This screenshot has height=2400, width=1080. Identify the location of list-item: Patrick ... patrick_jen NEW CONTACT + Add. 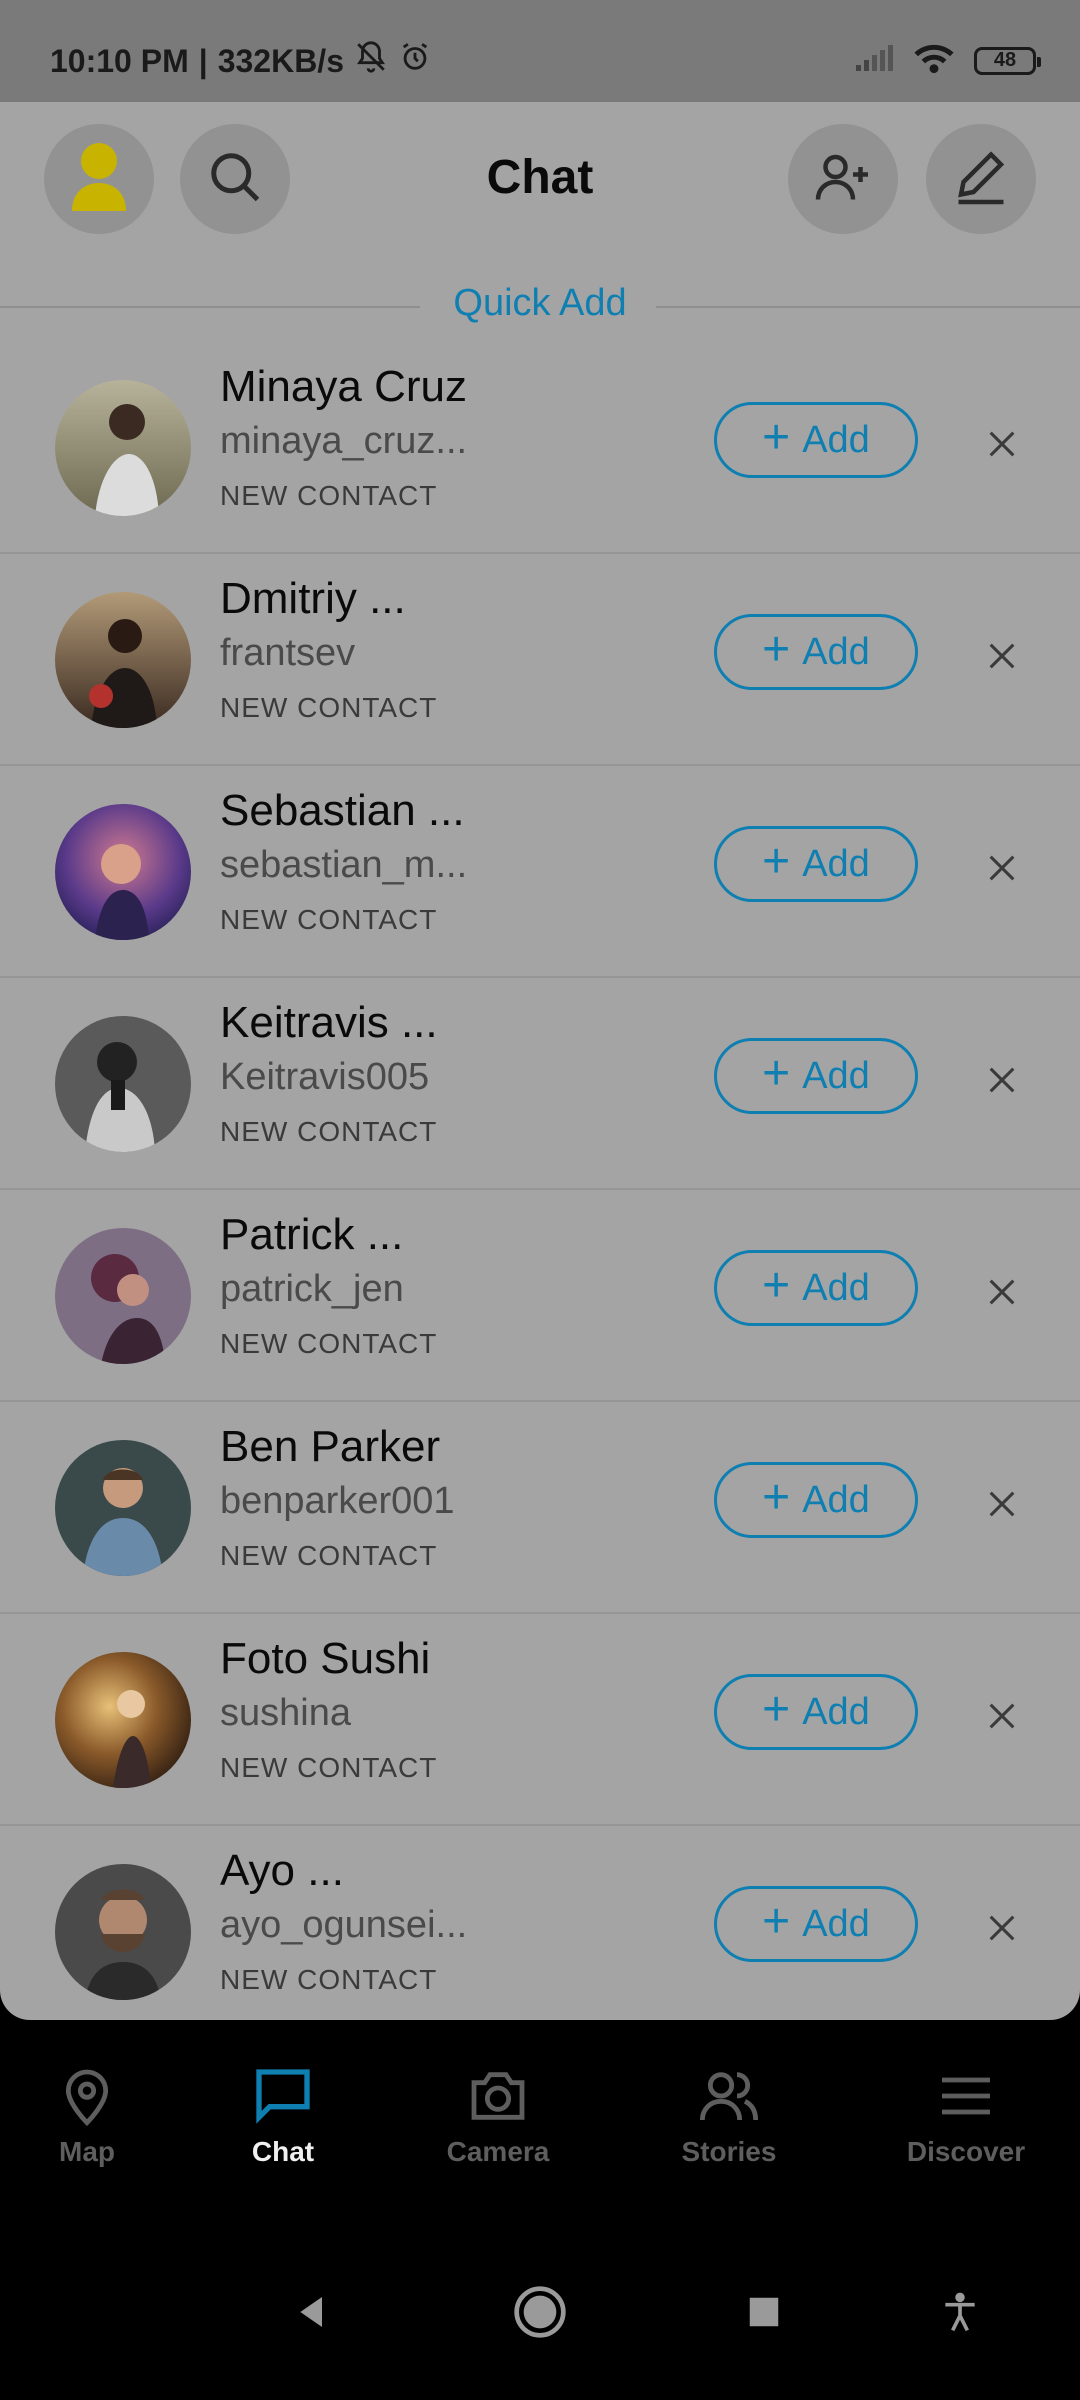
(540, 1296).